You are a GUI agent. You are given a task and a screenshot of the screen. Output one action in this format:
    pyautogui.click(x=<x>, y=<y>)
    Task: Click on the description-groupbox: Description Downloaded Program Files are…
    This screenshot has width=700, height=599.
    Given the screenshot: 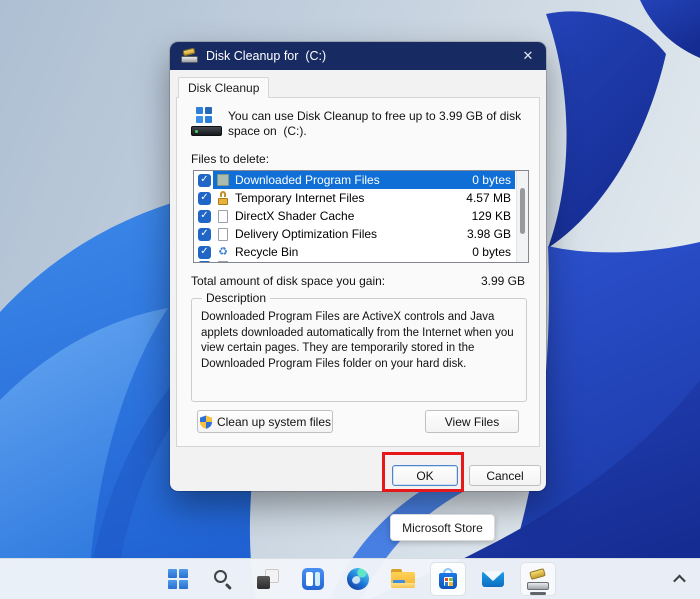 What is the action you would take?
    pyautogui.click(x=359, y=346)
    